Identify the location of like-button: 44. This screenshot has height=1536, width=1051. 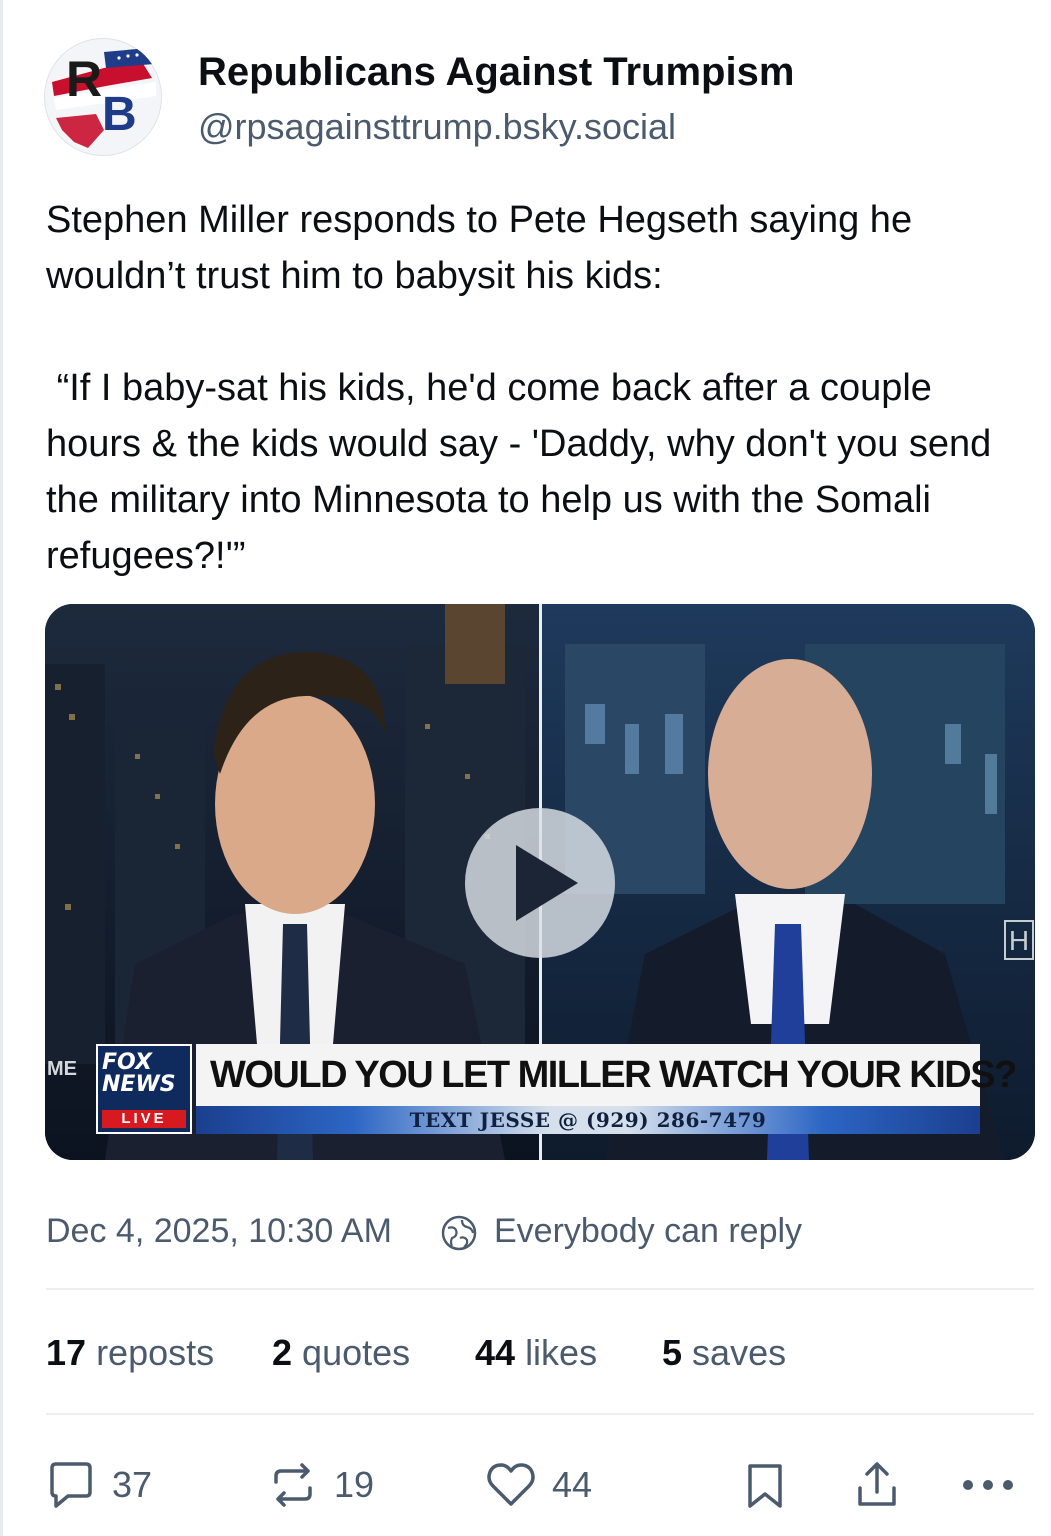
(538, 1485).